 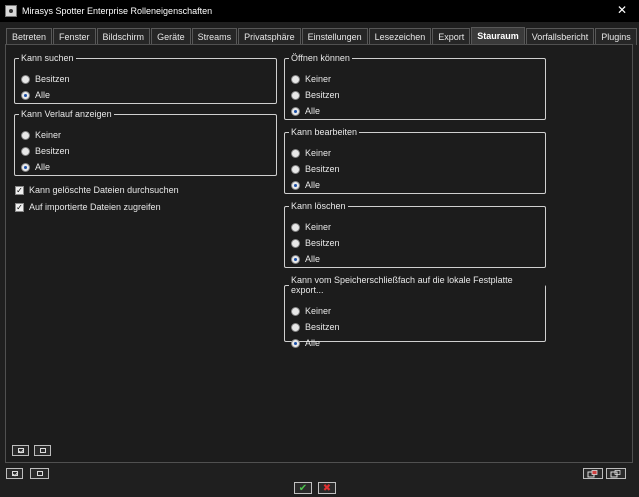 I want to click on select-none-inner-button, so click(x=42, y=450).